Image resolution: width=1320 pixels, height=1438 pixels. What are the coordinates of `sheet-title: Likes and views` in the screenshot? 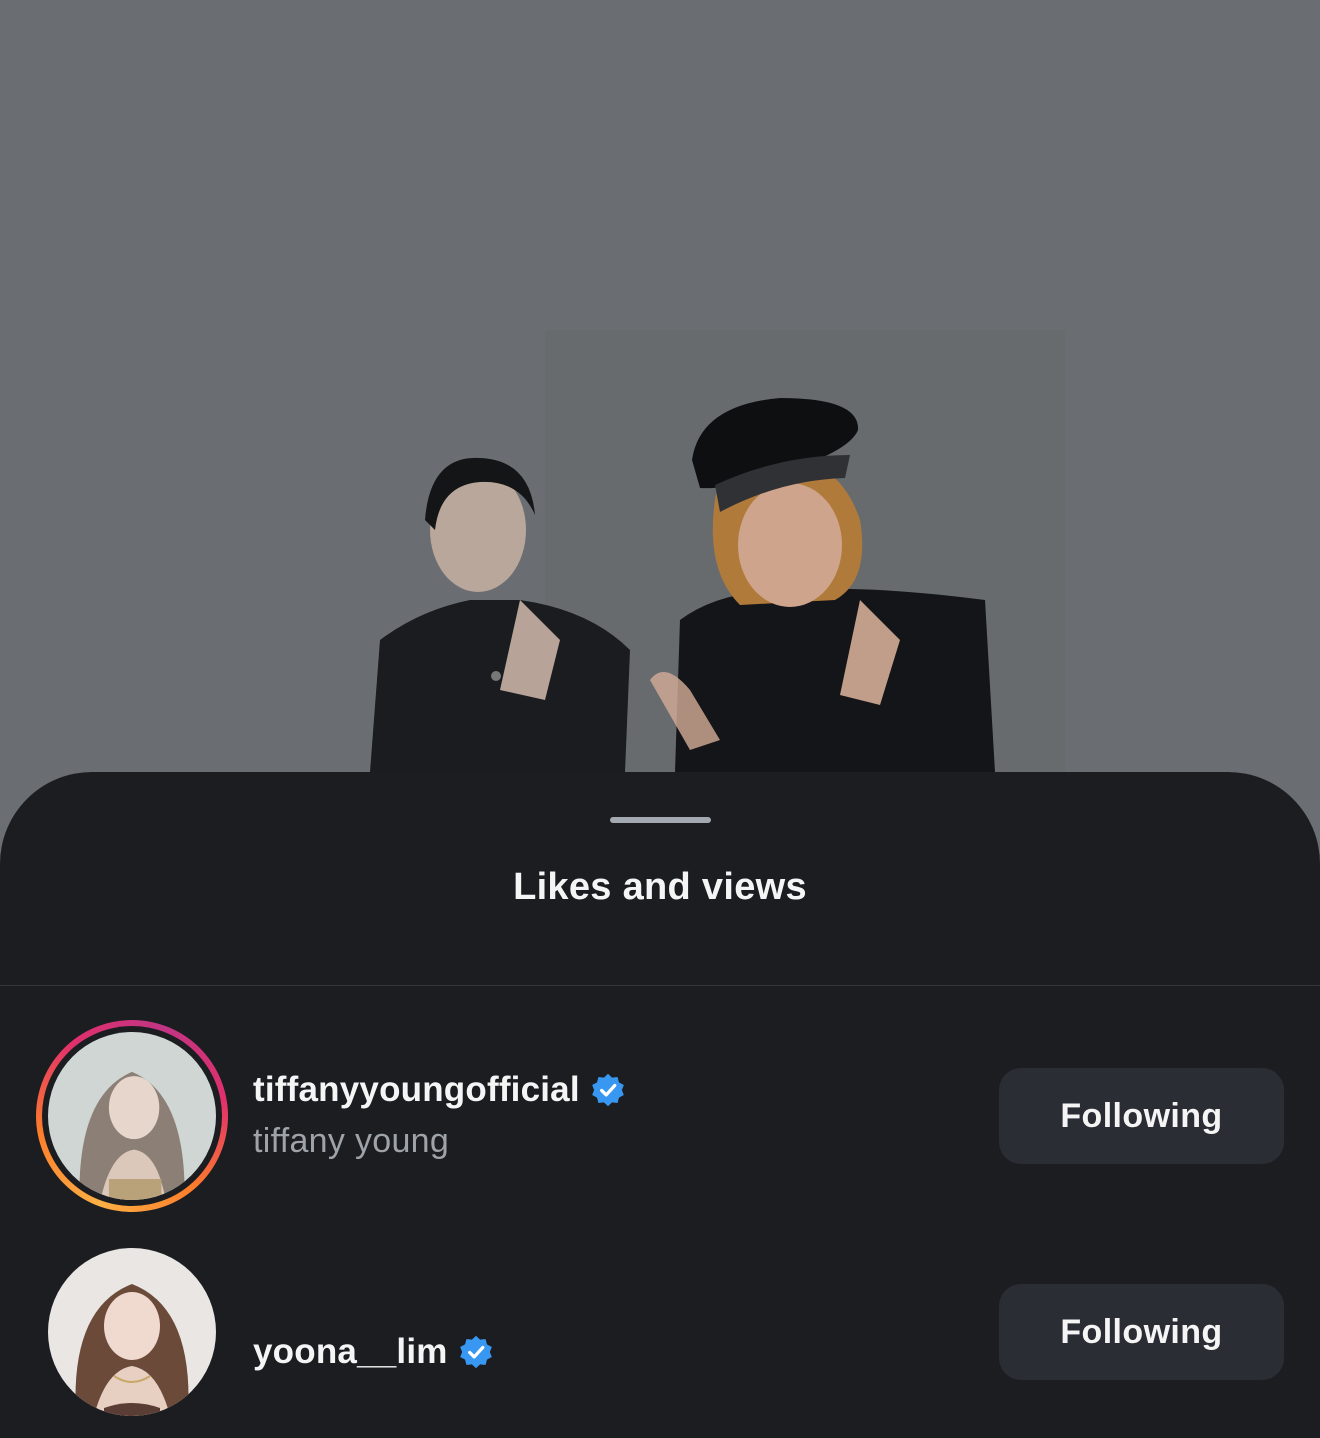 It's located at (660, 887).